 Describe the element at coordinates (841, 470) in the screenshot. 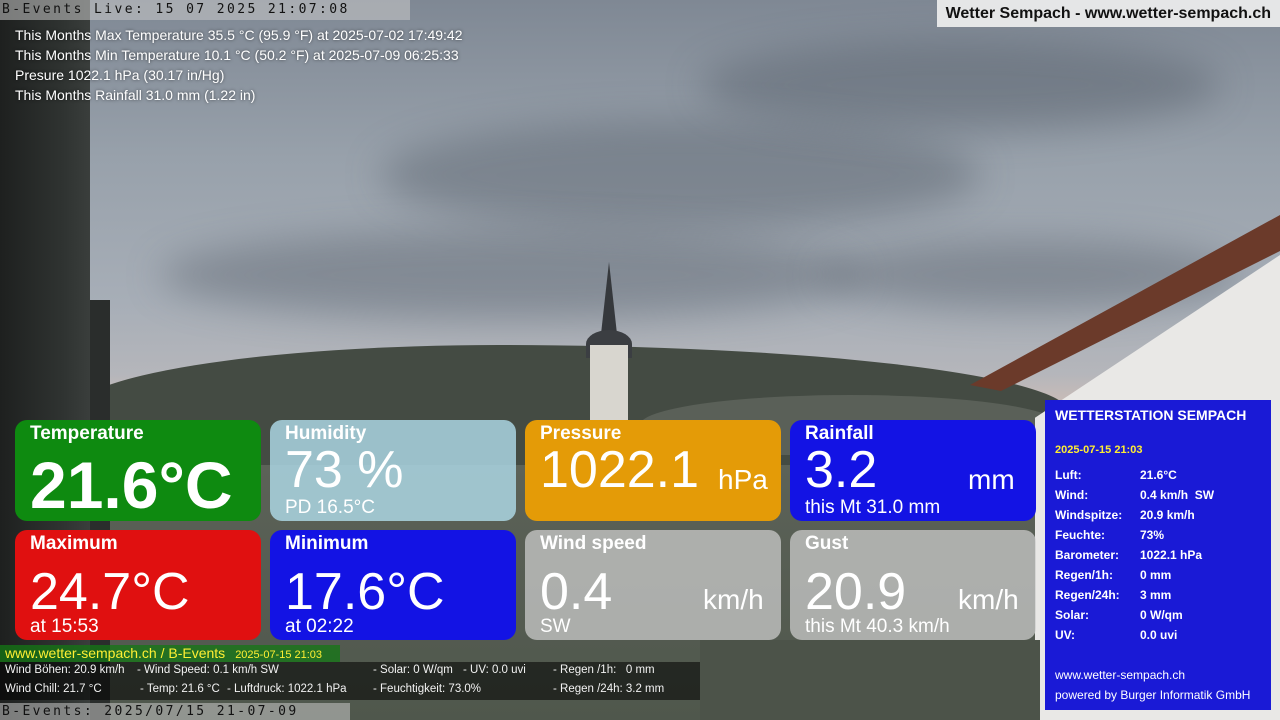

I see `rainfall-value: 3.2` at that location.